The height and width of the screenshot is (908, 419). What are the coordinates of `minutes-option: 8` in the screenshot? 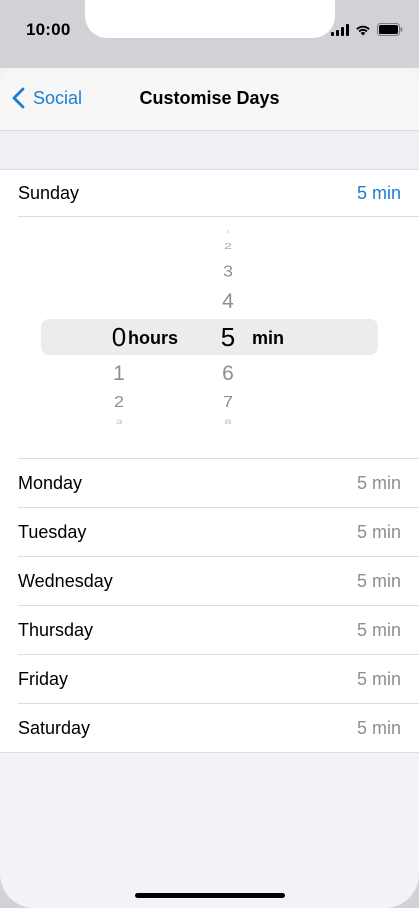 It's located at (228, 421).